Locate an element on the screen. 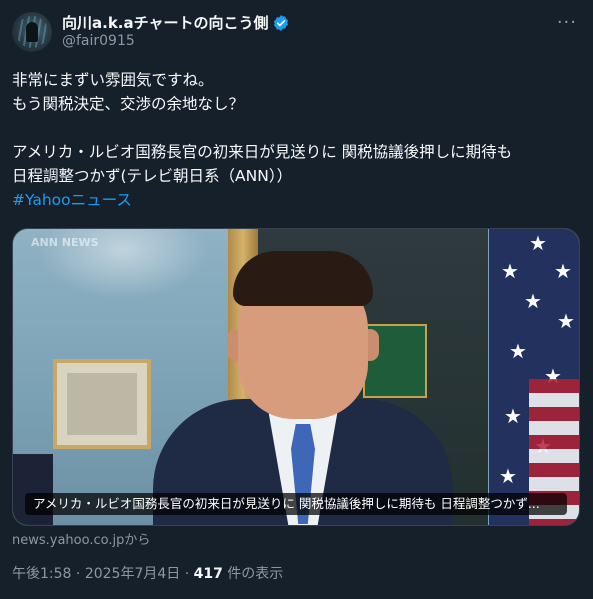  avatar-figure is located at coordinates (32, 32).